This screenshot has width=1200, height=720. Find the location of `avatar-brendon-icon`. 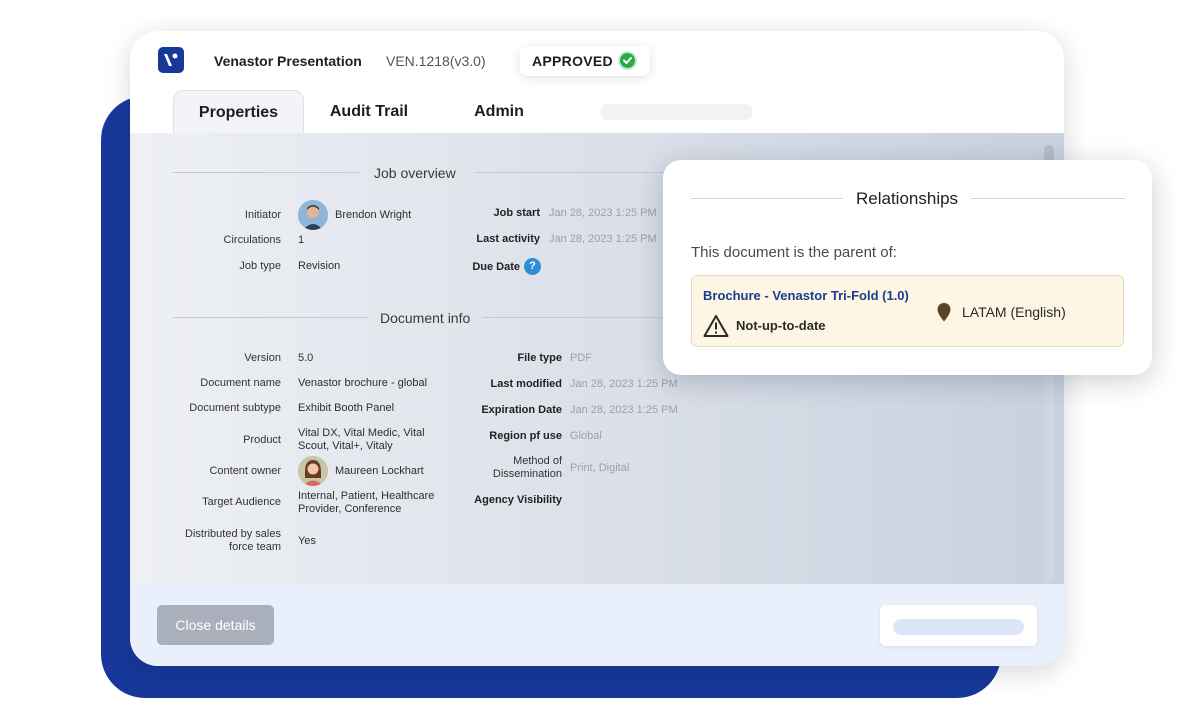

avatar-brendon-icon is located at coordinates (313, 215).